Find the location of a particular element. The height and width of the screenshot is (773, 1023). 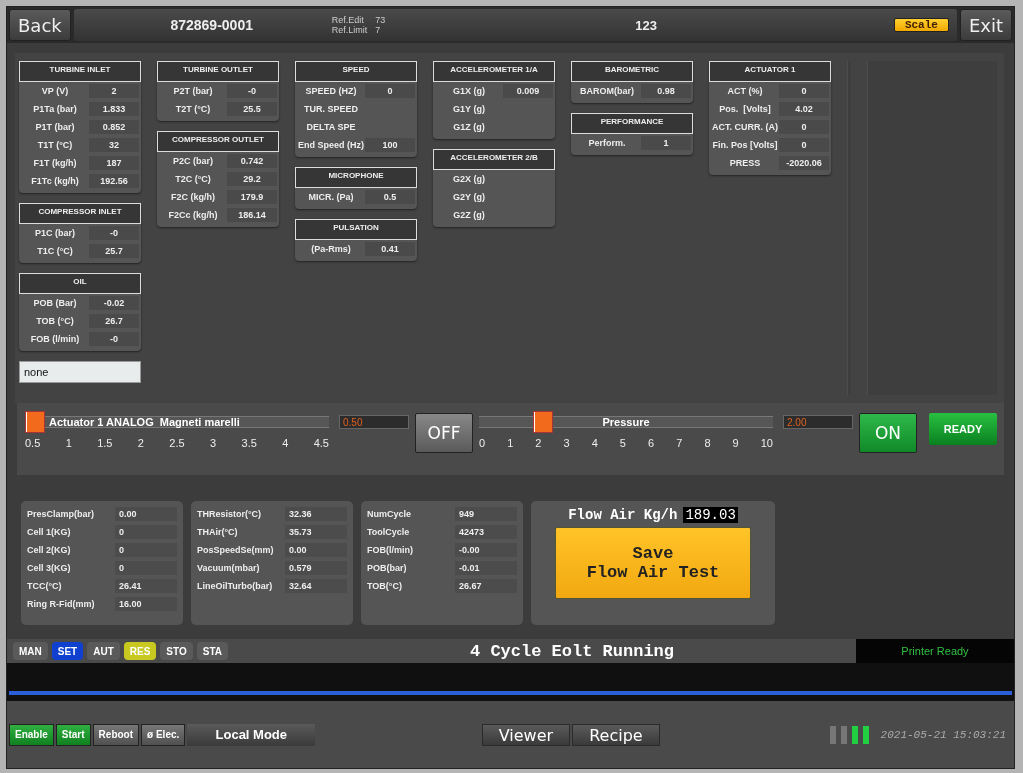

reading-value: 29.2 is located at coordinates (252, 179).